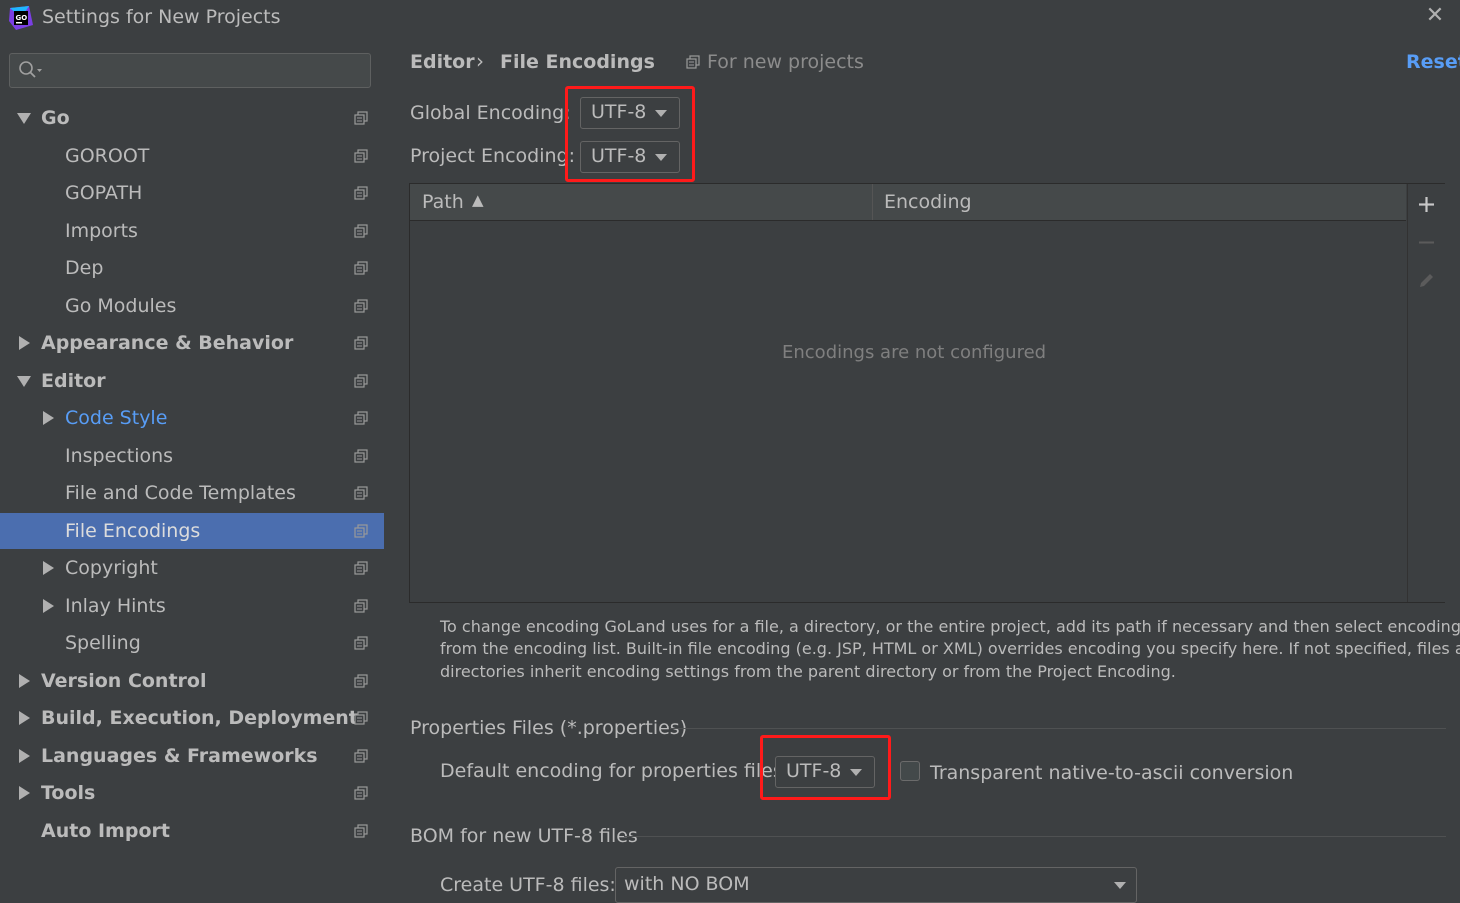 The height and width of the screenshot is (903, 1460). What do you see at coordinates (192, 418) in the screenshot?
I see `sidebar-item-code-style: Code Style` at bounding box center [192, 418].